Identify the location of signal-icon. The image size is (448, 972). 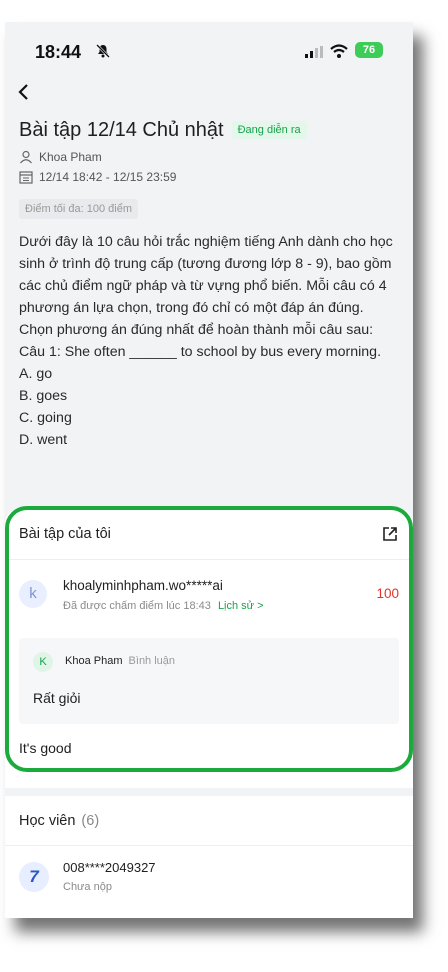
(314, 52).